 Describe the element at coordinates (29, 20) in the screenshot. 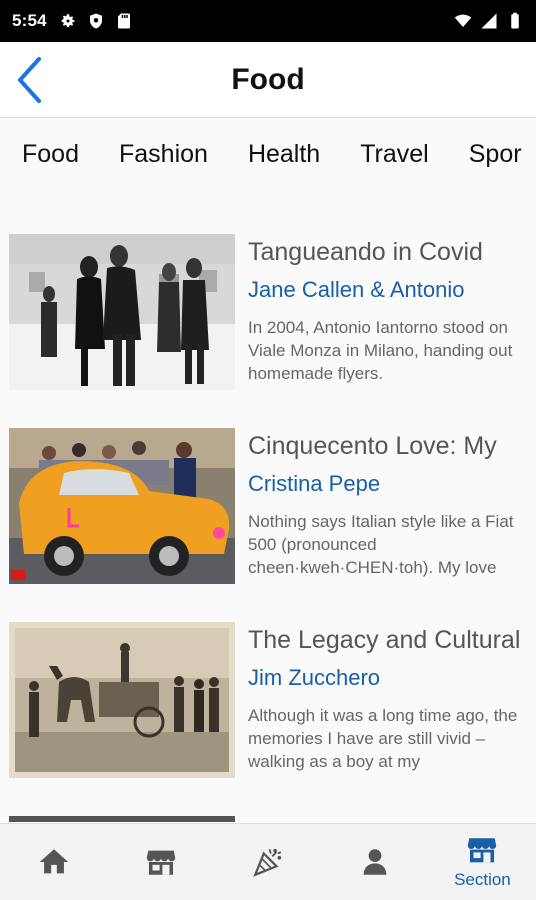

I see `status-time: 5:54` at that location.